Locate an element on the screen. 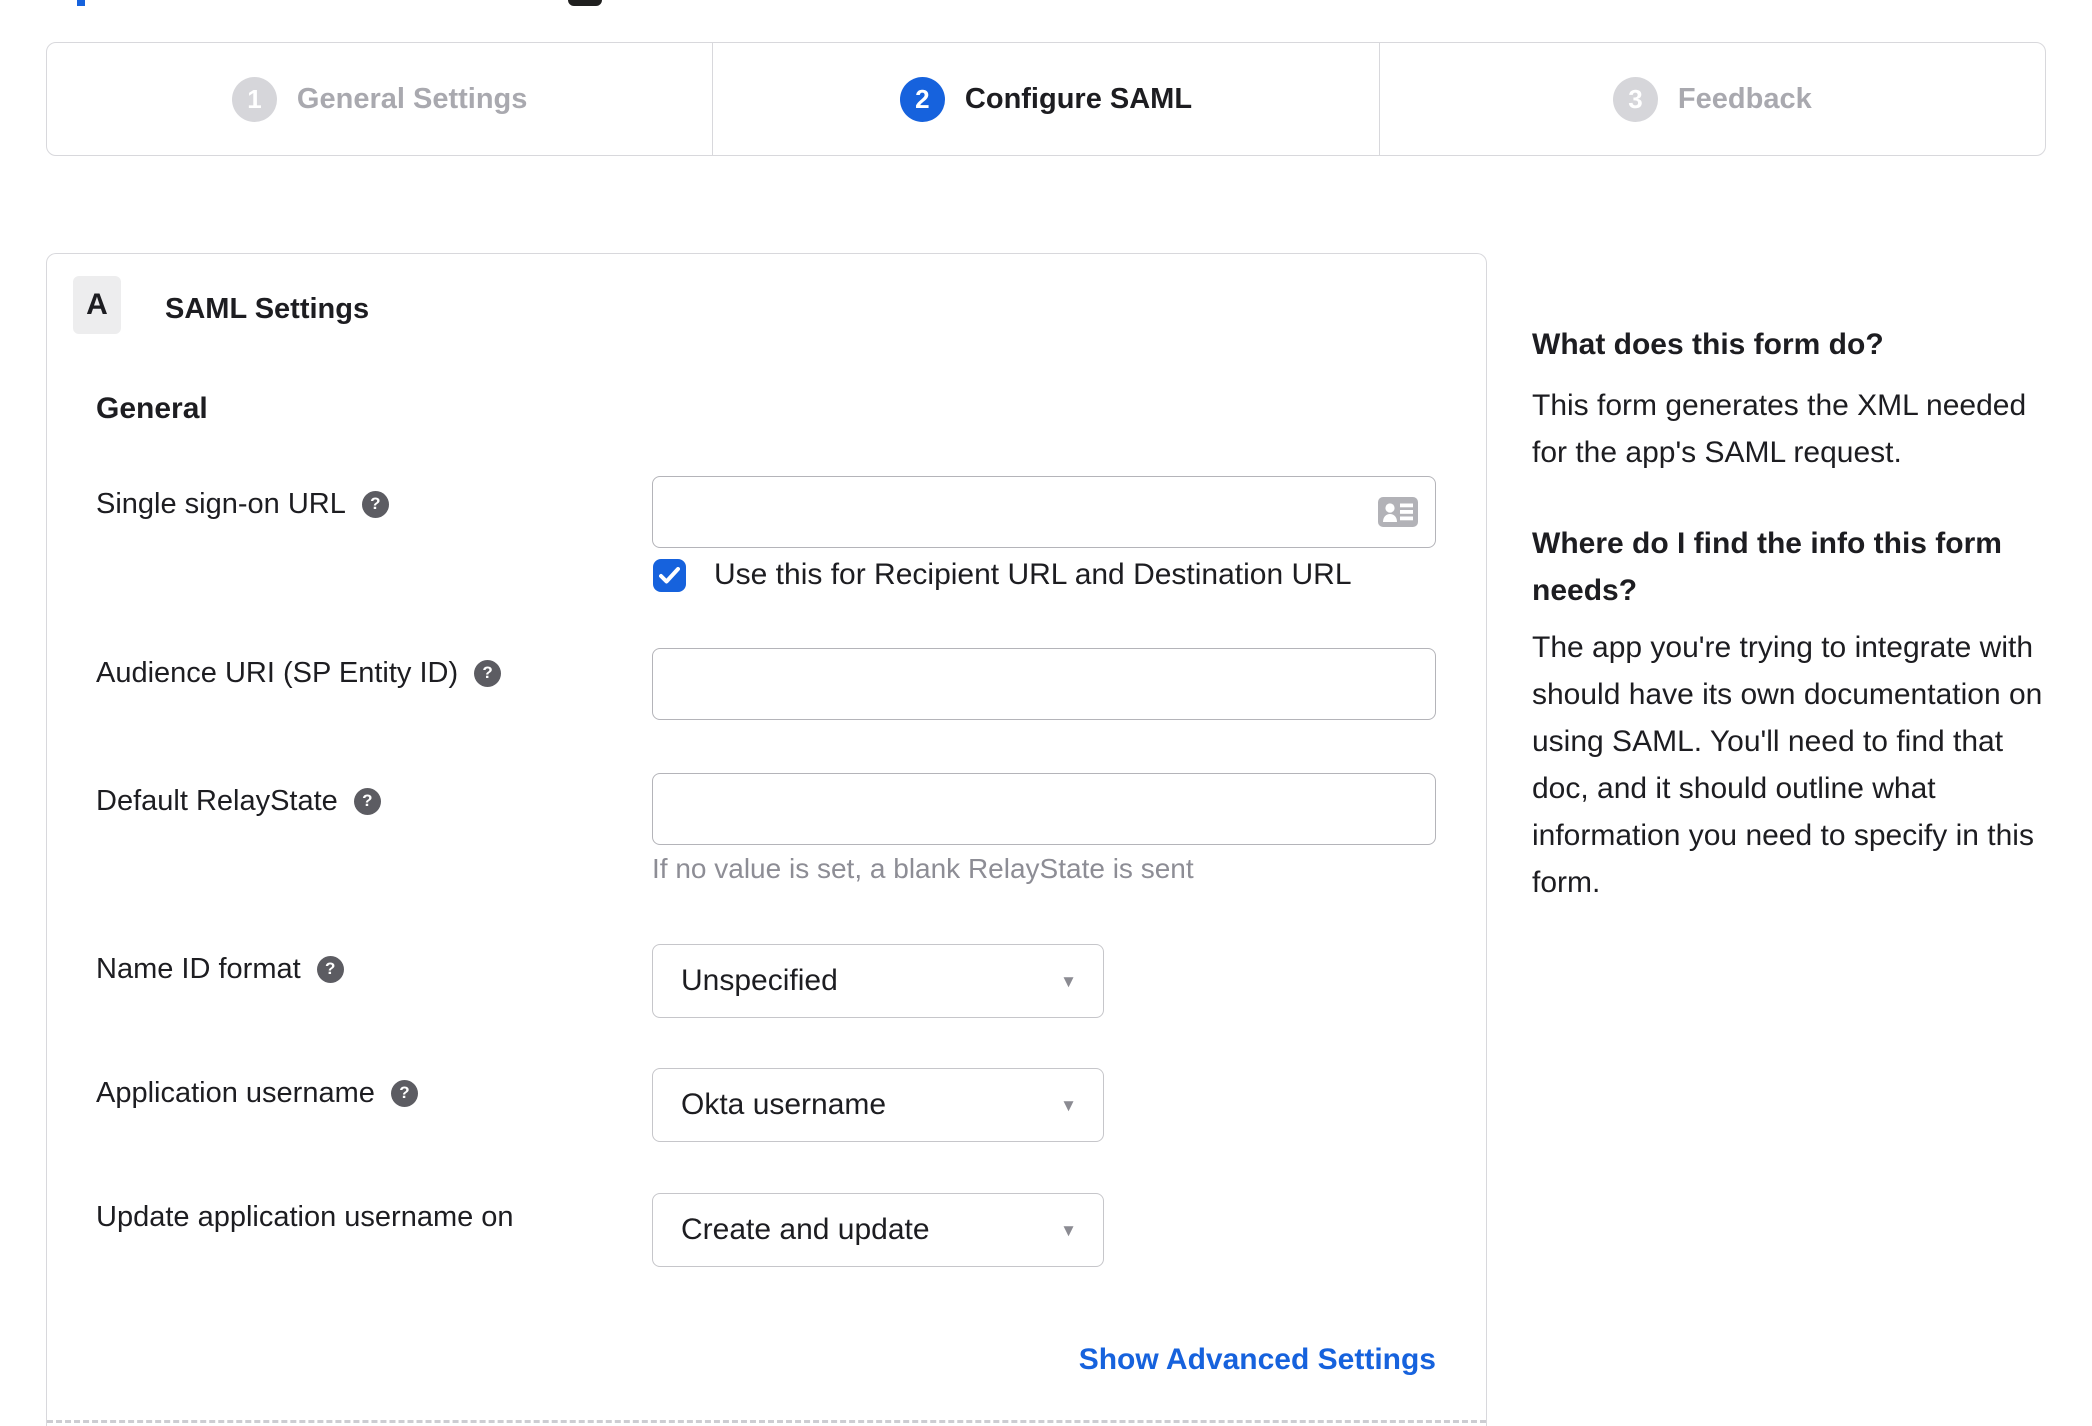 The height and width of the screenshot is (1426, 2092). audience-uri-input is located at coordinates (1044, 684).